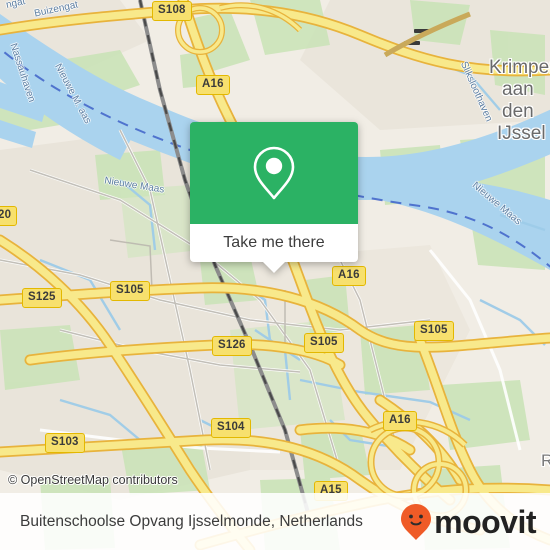  Describe the element at coordinates (416, 521) in the screenshot. I see `moovit-pin-smiley-icon` at that location.